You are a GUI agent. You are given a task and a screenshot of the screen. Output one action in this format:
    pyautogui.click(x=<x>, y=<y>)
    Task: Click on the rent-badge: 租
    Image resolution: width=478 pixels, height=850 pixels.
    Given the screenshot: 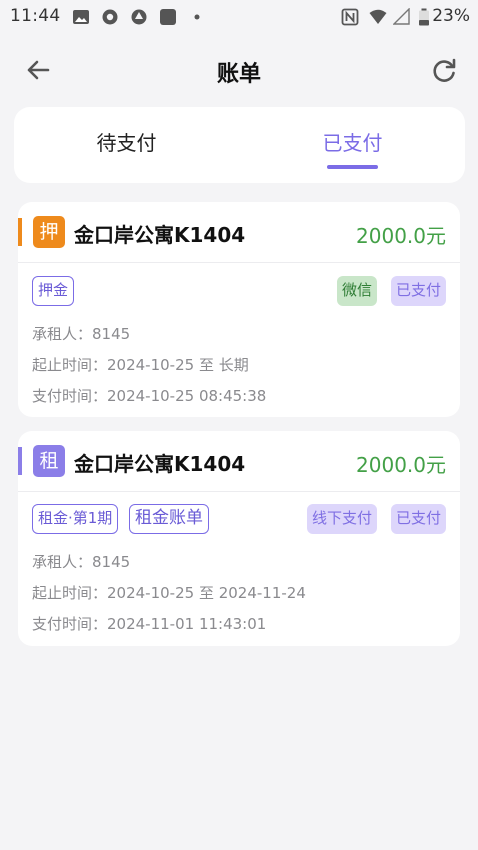 What is the action you would take?
    pyautogui.click(x=49, y=461)
    